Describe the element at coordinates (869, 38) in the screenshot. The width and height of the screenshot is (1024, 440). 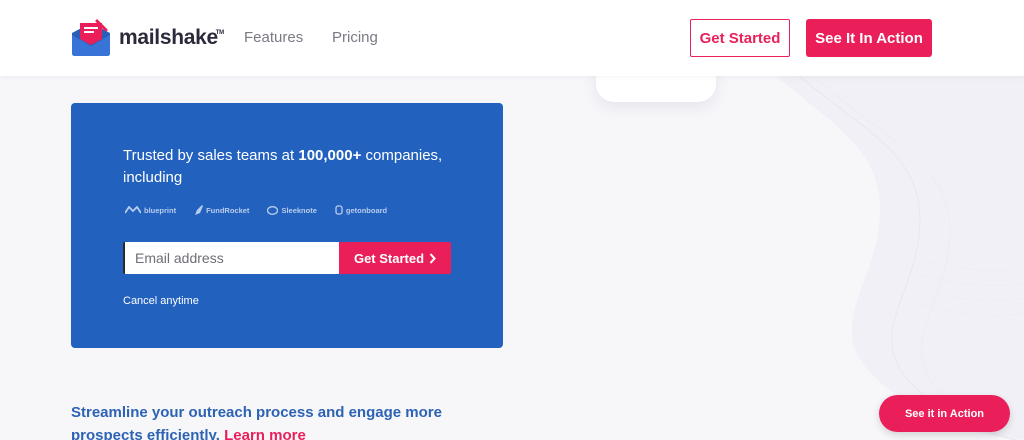
I see `header-see-it-in-action-button: See It In Action` at that location.